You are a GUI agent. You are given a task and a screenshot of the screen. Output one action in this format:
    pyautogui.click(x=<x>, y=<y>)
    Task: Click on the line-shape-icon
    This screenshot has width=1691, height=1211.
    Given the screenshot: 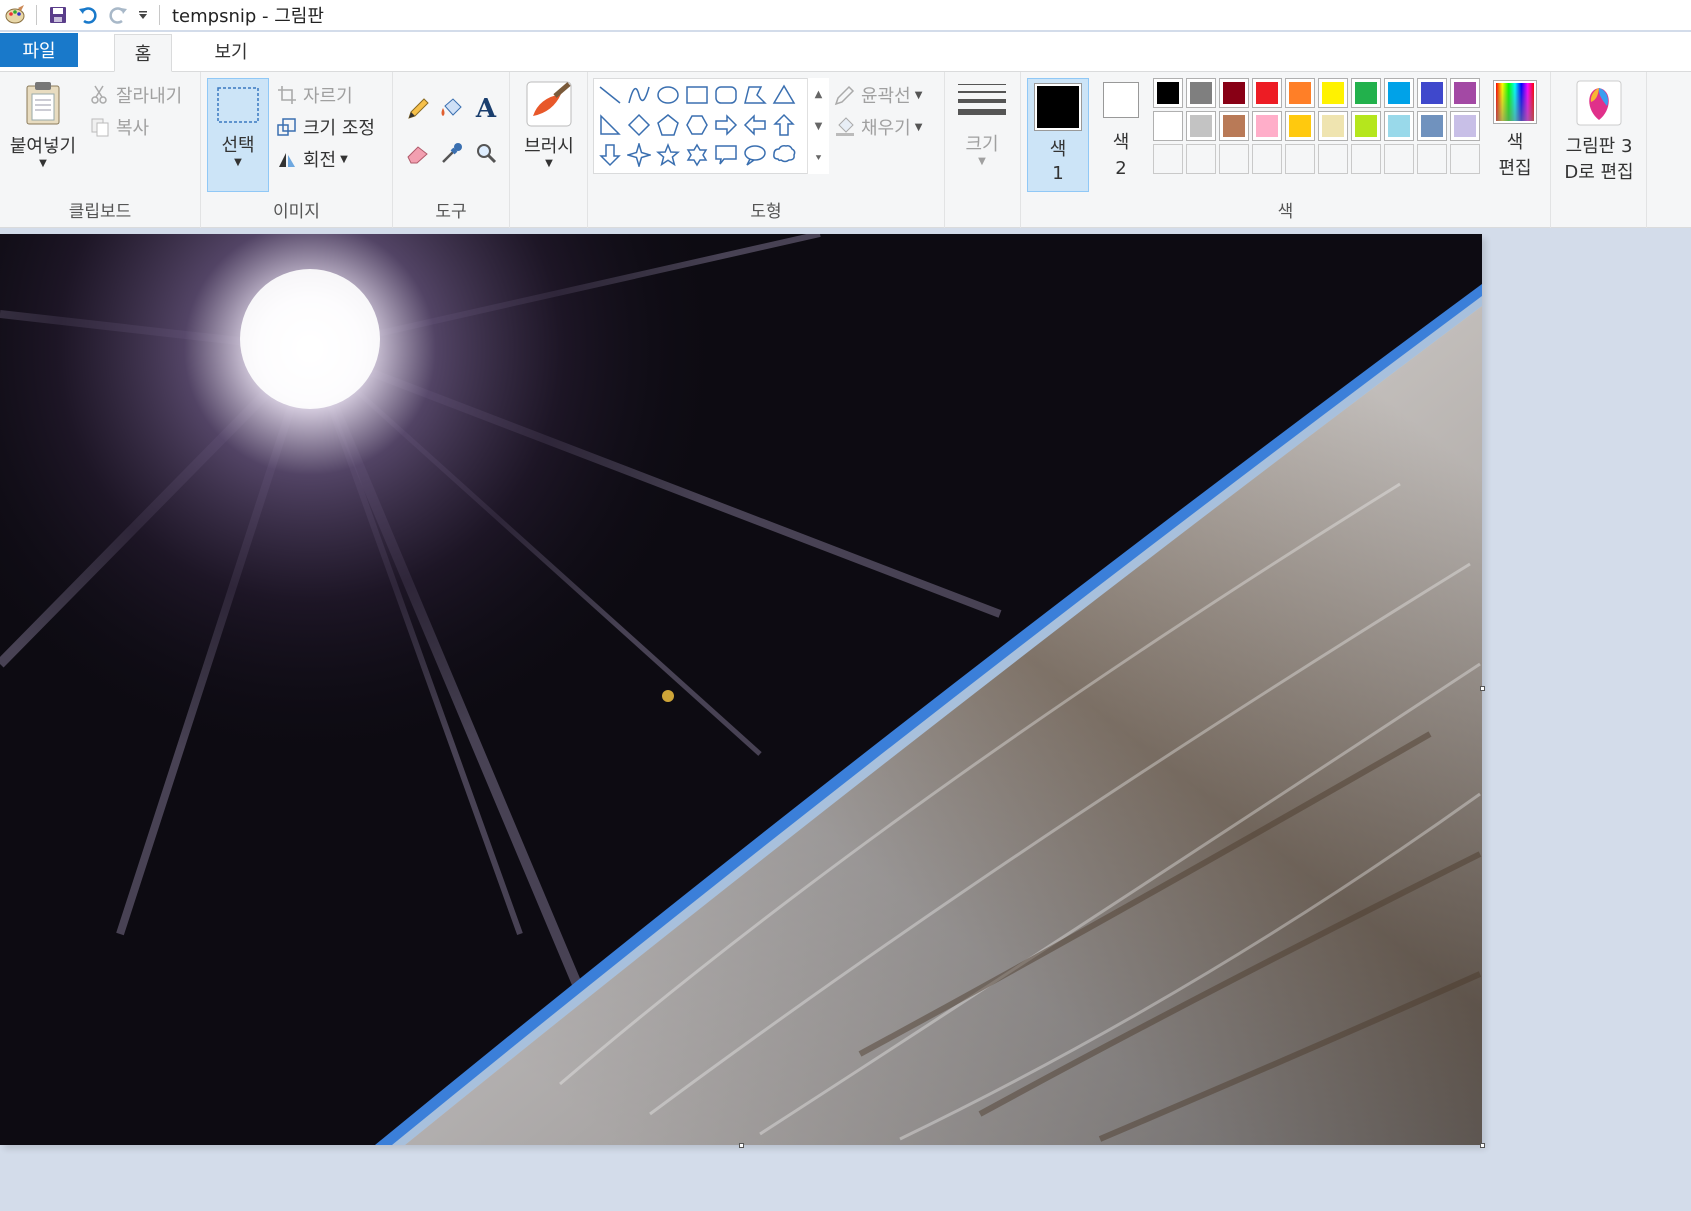 What is the action you would take?
    pyautogui.click(x=610, y=95)
    